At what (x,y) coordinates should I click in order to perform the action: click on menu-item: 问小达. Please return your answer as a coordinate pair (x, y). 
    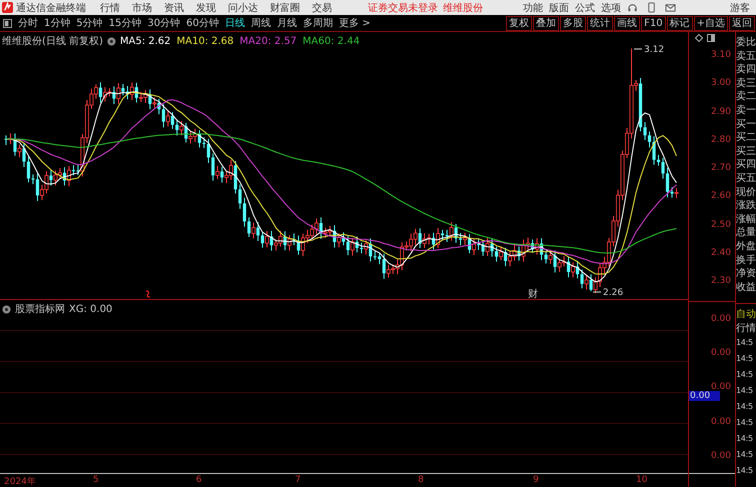
    Looking at the image, I should click on (243, 7).